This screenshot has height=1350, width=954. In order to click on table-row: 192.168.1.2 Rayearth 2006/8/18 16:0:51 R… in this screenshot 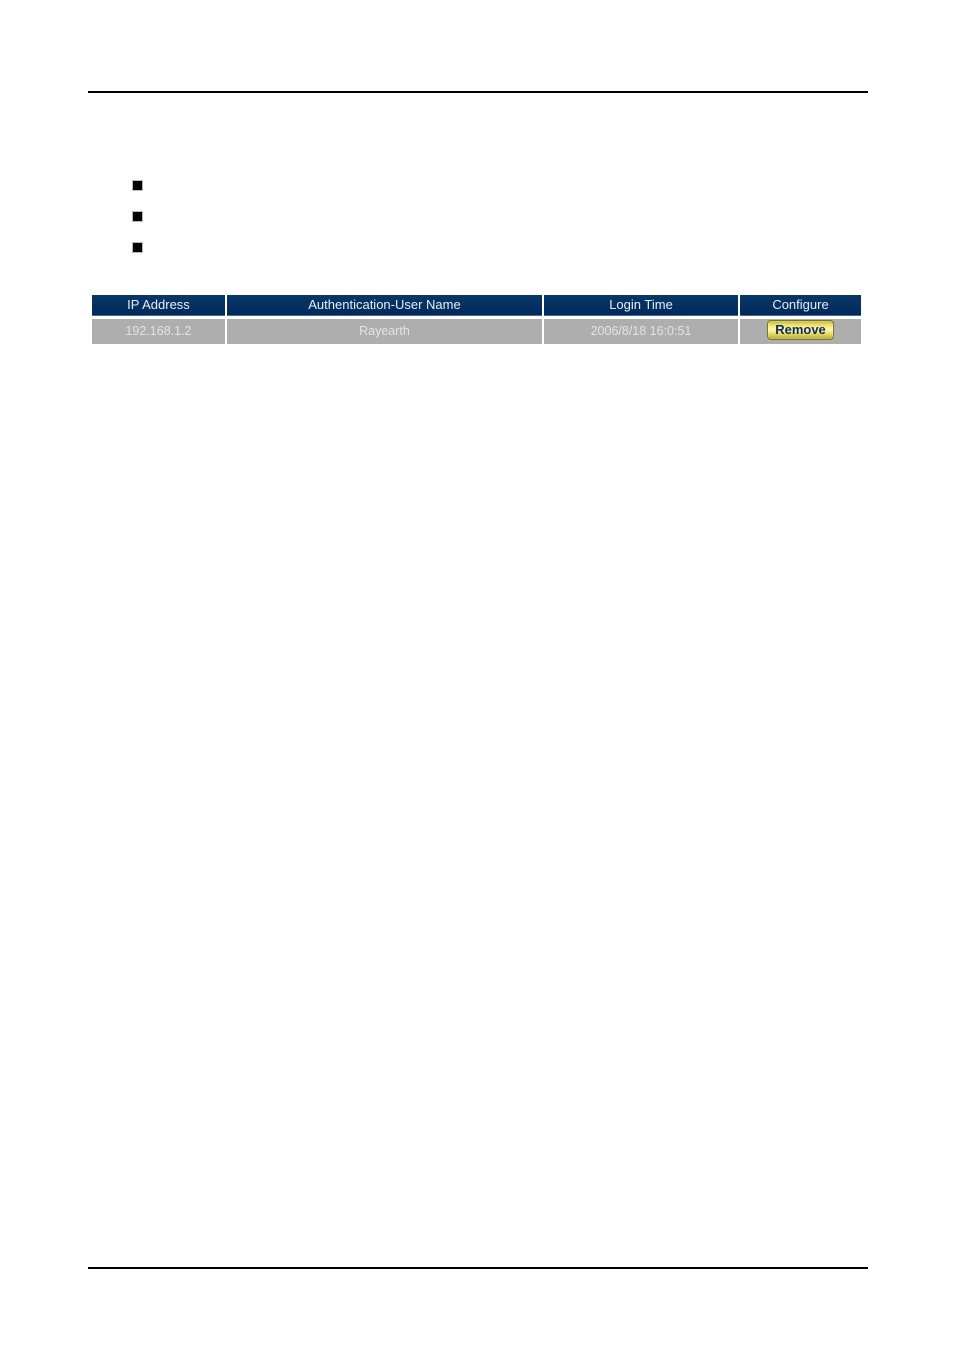, I will do `click(476, 331)`.